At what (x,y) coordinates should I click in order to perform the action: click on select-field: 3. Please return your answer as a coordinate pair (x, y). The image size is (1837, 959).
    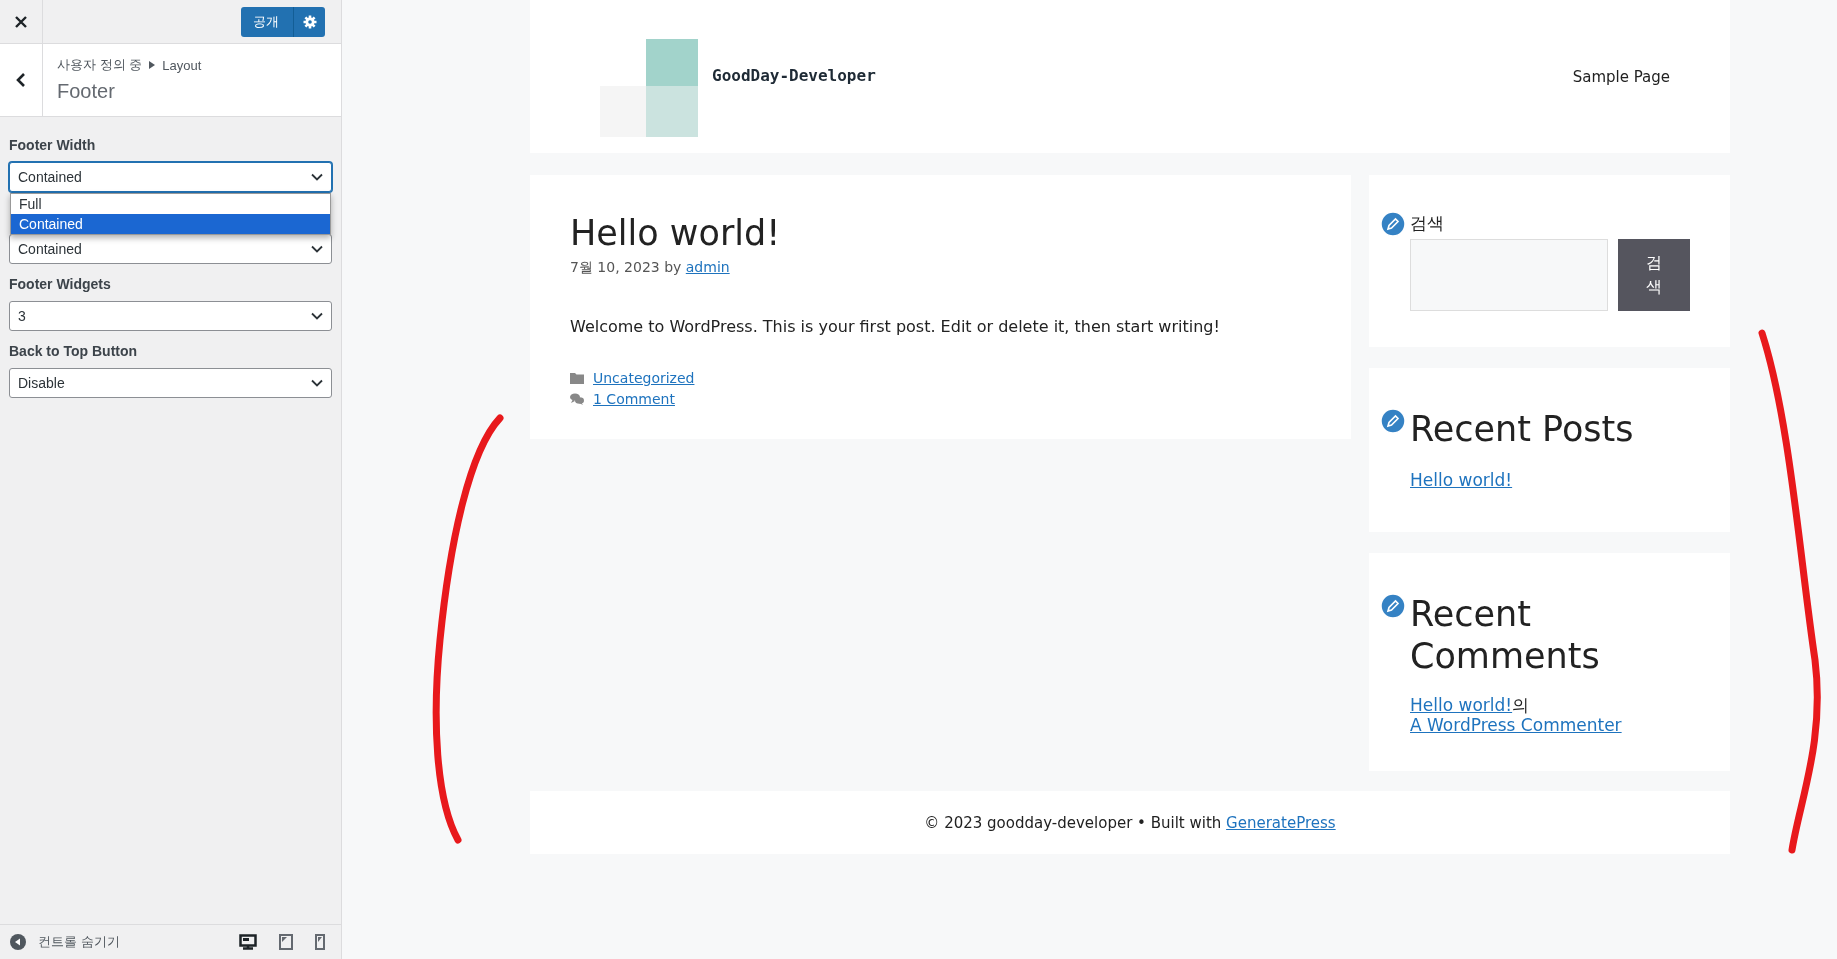
    Looking at the image, I should click on (170, 316).